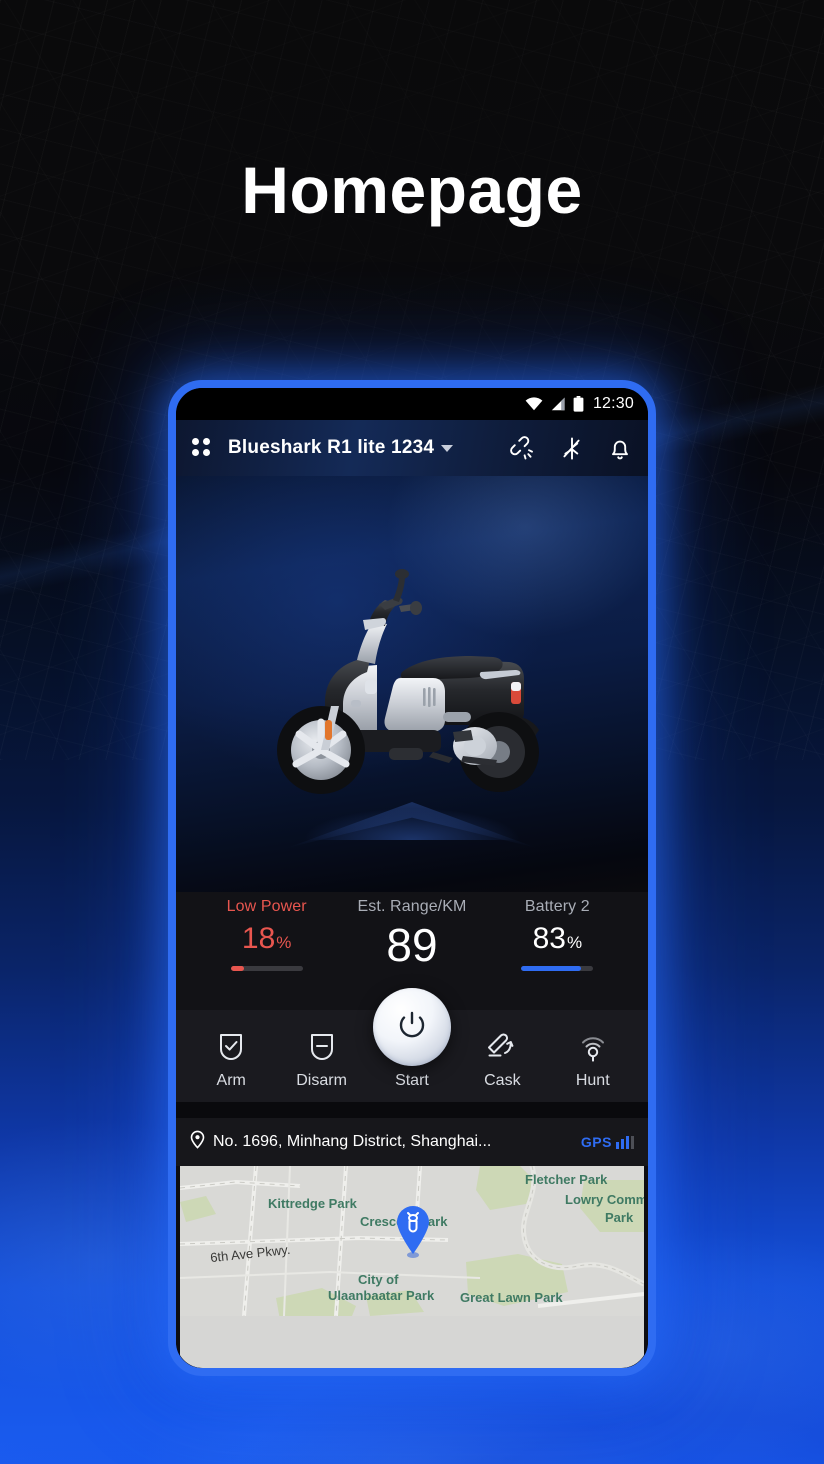 The width and height of the screenshot is (824, 1464). I want to click on seat-open-icon, so click(502, 1047).